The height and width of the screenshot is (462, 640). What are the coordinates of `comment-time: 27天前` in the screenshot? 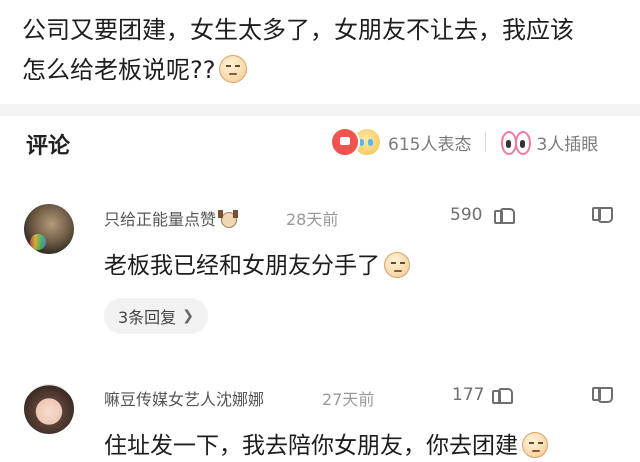 It's located at (348, 399).